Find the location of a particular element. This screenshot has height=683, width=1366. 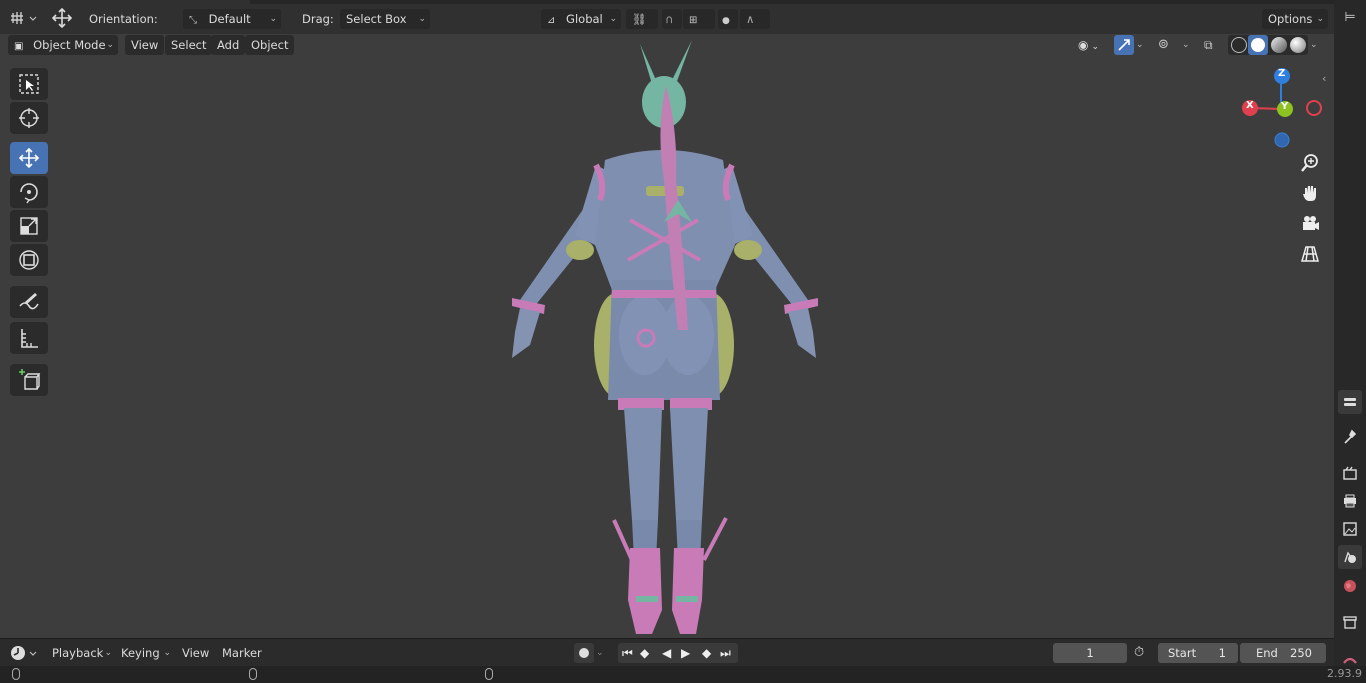

options-label: Options is located at coordinates (1290, 19).